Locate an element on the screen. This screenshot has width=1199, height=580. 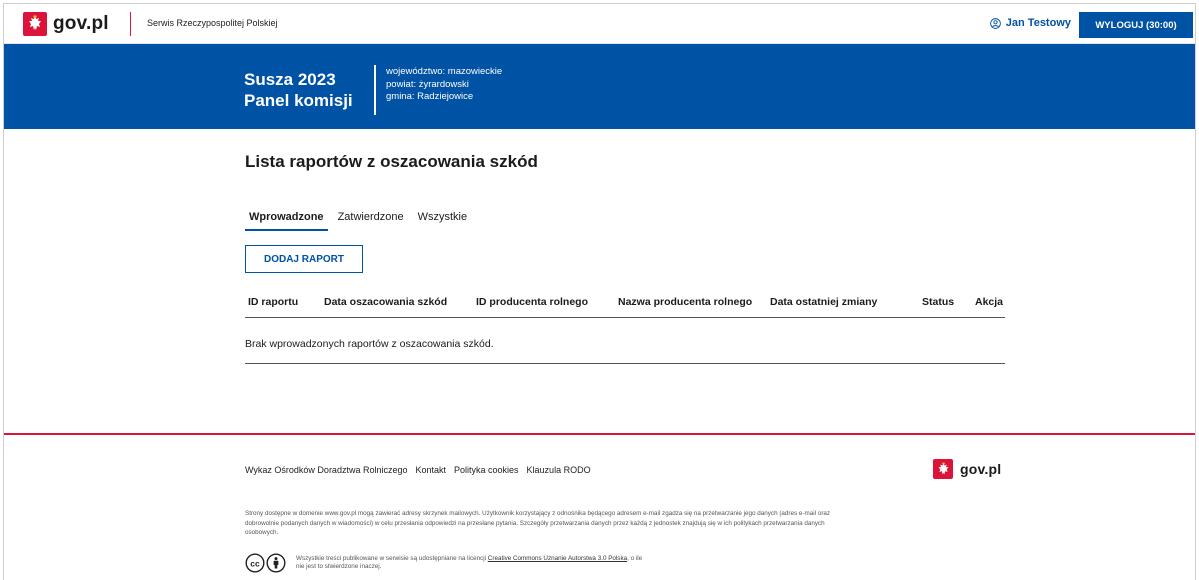
banner-title-sub: Panel komisji is located at coordinates (298, 100).